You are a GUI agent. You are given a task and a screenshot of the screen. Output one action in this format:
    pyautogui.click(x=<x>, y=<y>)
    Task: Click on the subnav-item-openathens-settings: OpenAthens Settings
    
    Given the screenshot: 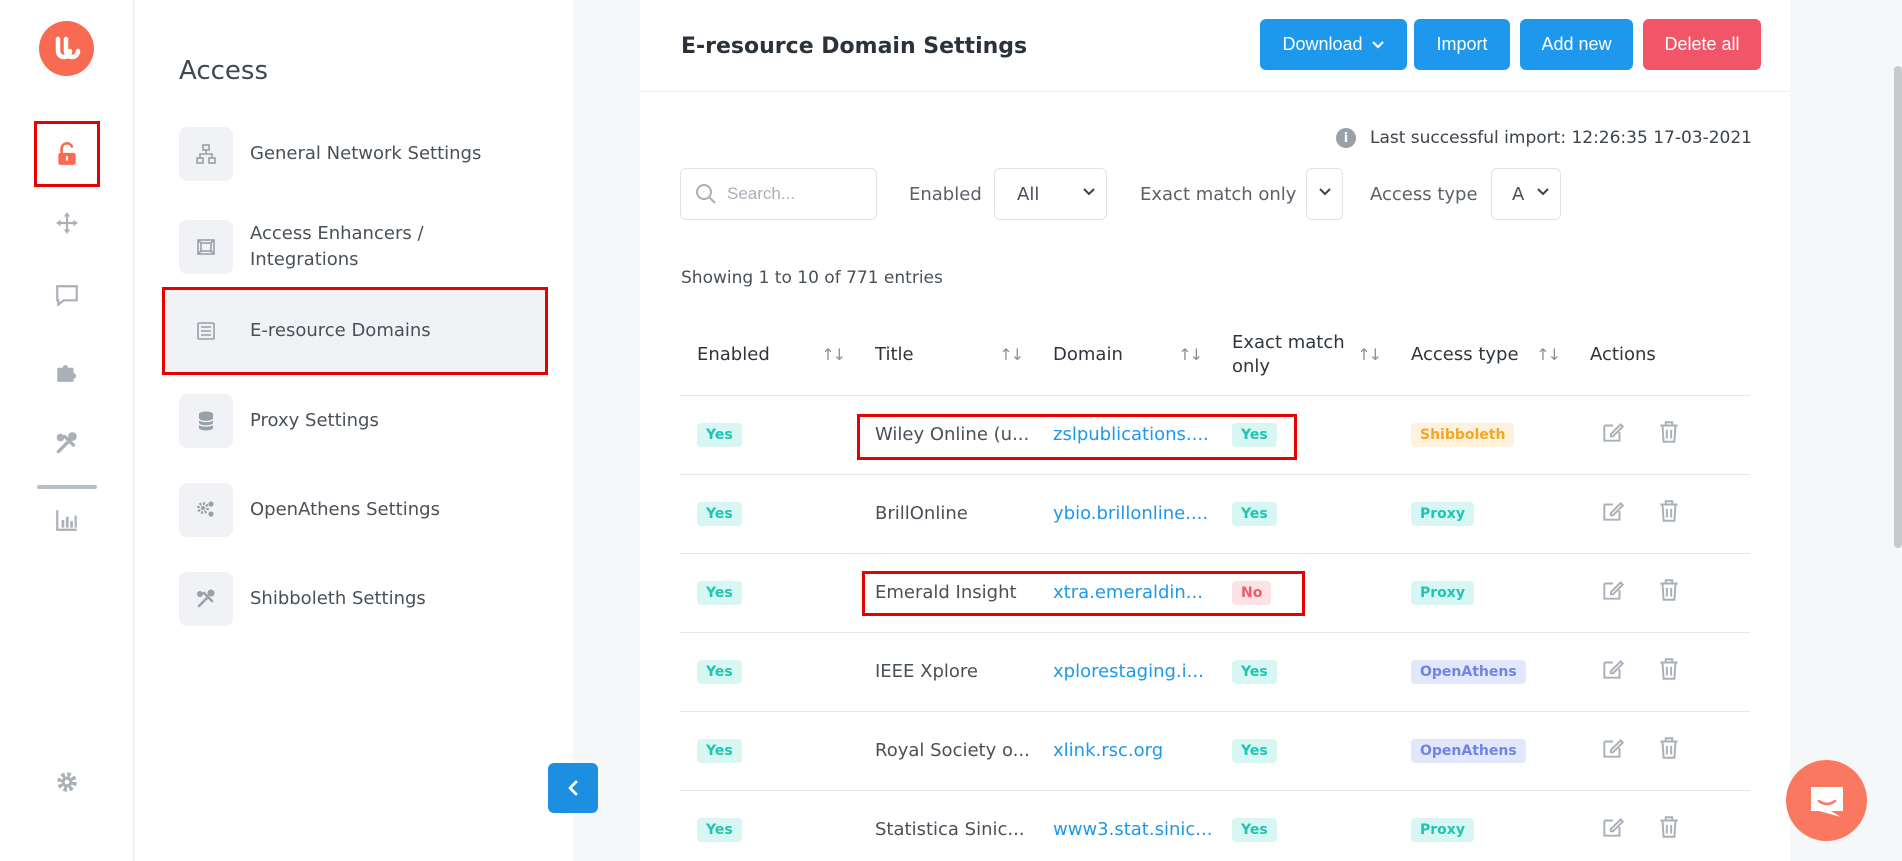 What is the action you would take?
    pyautogui.click(x=364, y=510)
    